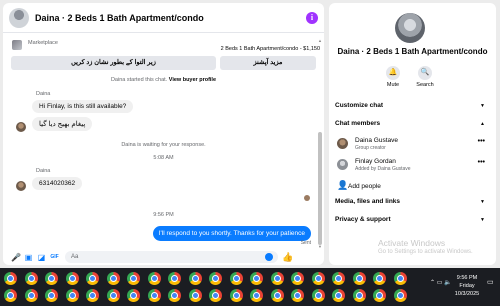 This screenshot has width=500, height=306. I want to click on search-label: Search, so click(425, 85).